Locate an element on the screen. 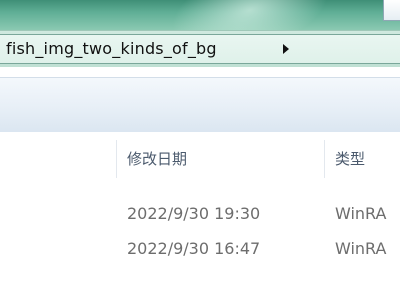 The width and height of the screenshot is (400, 300). address-bar: fish_img_two_kinds_of_bg is located at coordinates (200, 48).